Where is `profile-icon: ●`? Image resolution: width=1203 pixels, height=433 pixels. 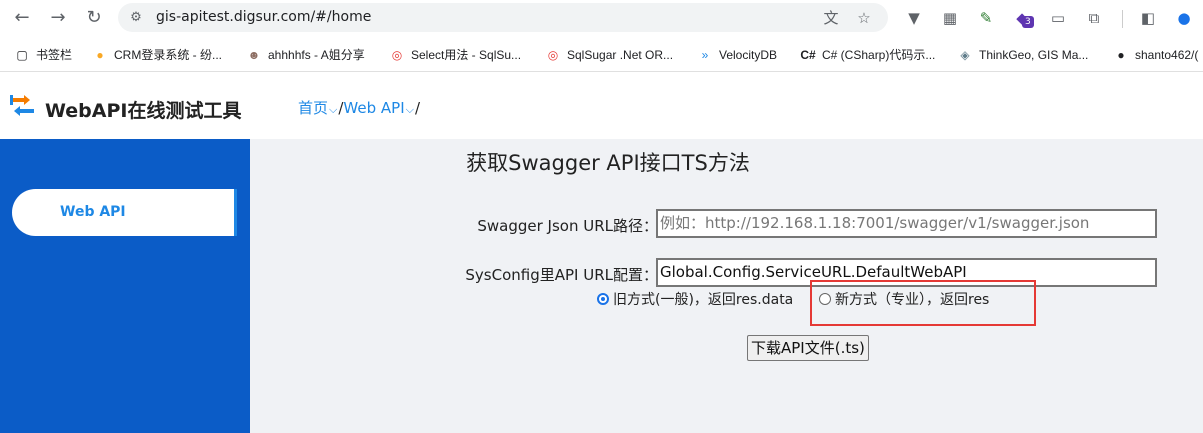 profile-icon: ● is located at coordinates (1184, 18).